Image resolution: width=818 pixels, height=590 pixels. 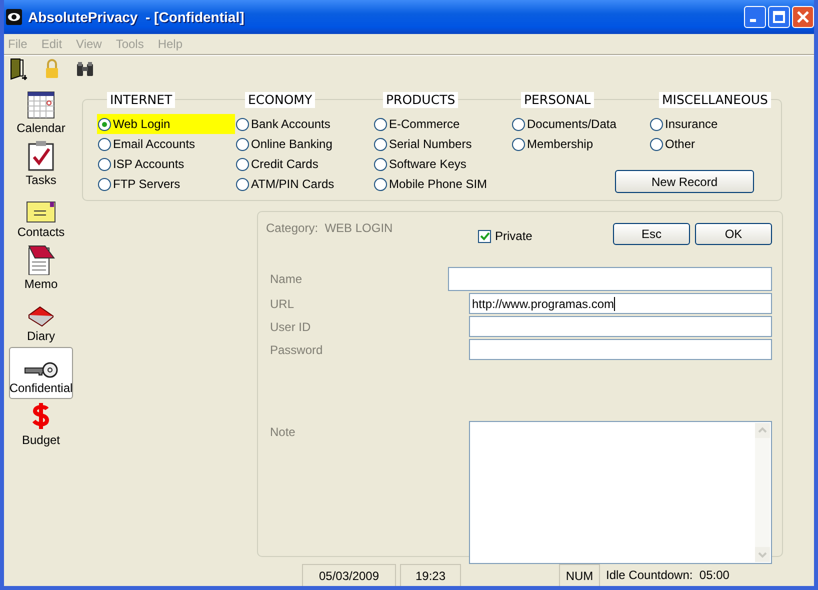 What do you see at coordinates (330, 227) in the screenshot?
I see `category-label: Category: WEB LOGIN` at bounding box center [330, 227].